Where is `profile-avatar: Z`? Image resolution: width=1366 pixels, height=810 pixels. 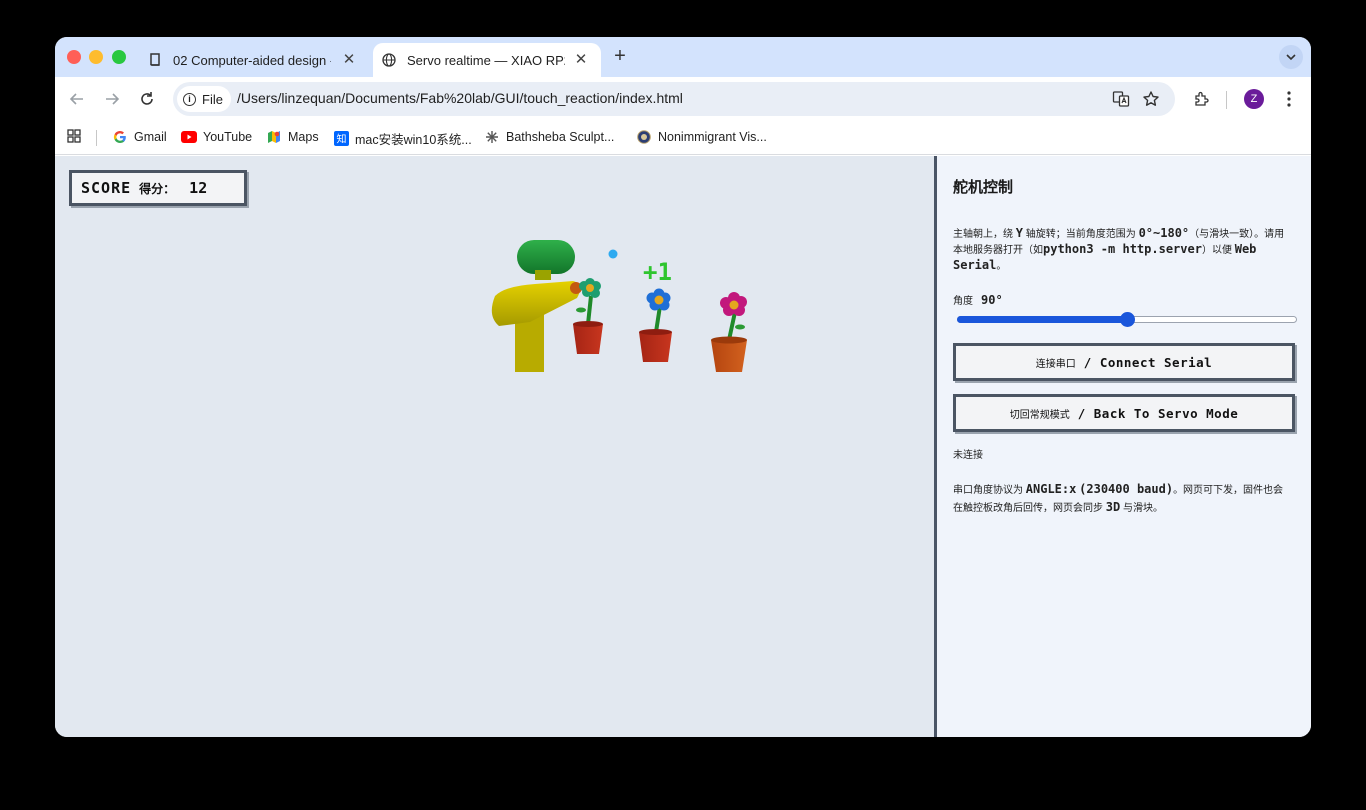 profile-avatar: Z is located at coordinates (1254, 99).